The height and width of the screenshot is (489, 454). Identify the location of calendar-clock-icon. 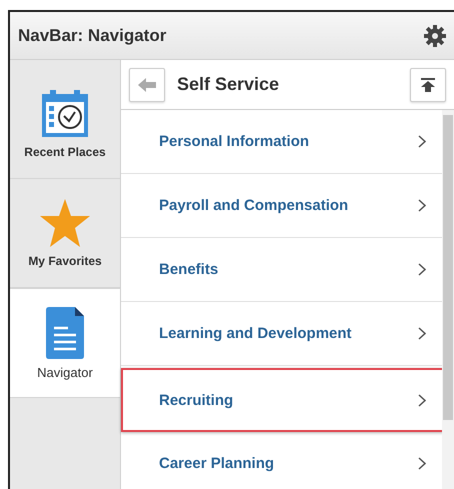
(65, 114).